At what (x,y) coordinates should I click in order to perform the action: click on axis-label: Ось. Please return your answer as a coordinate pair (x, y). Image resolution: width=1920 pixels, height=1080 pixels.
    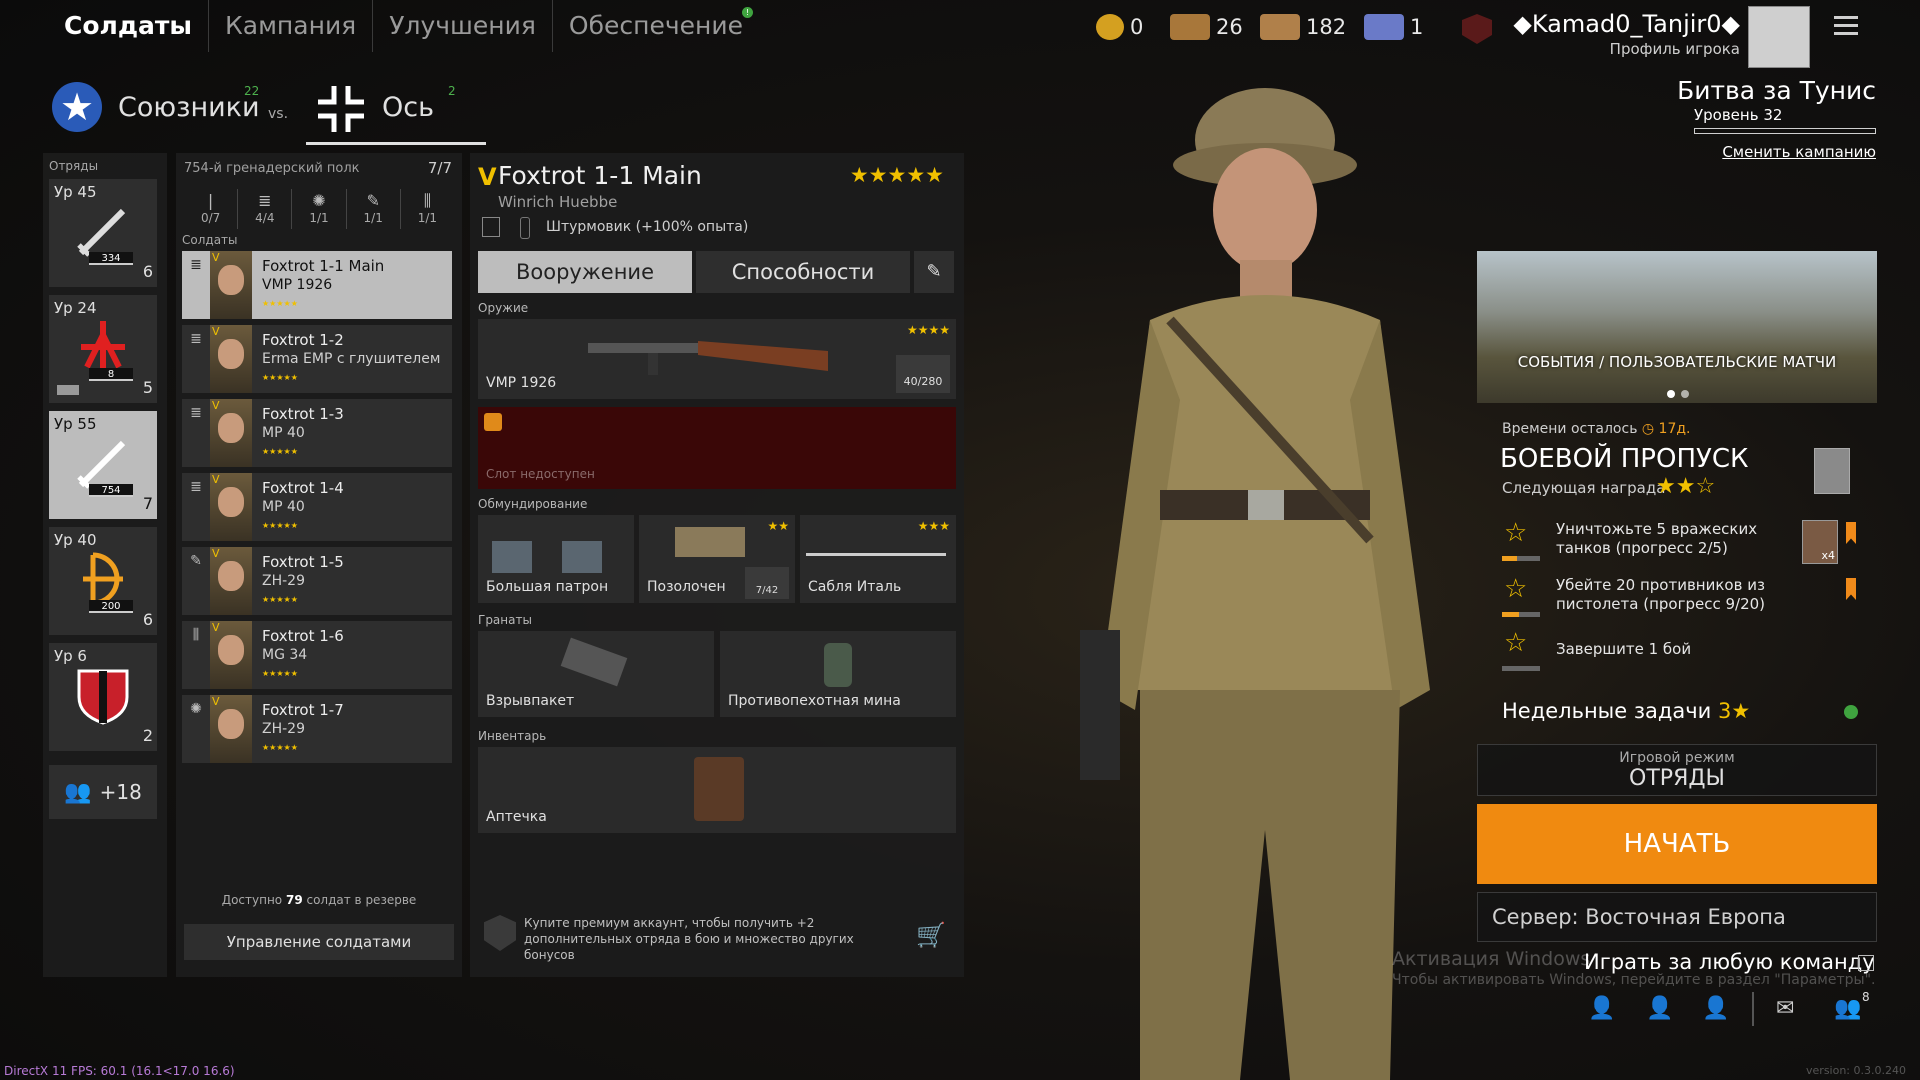
    Looking at the image, I should click on (408, 107).